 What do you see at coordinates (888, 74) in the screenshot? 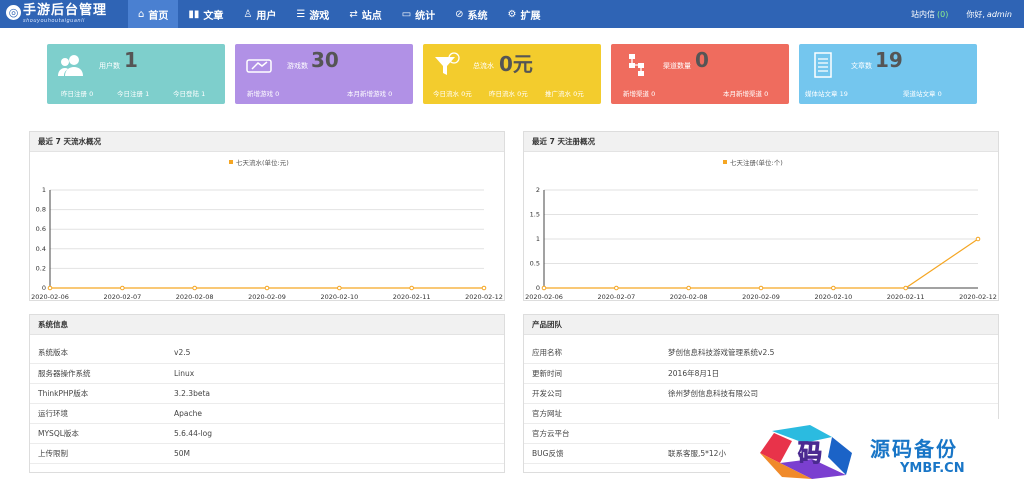
I see `stat-card-articles: 文章数 19 媒体站文章 19 渠道站文章 0` at bounding box center [888, 74].